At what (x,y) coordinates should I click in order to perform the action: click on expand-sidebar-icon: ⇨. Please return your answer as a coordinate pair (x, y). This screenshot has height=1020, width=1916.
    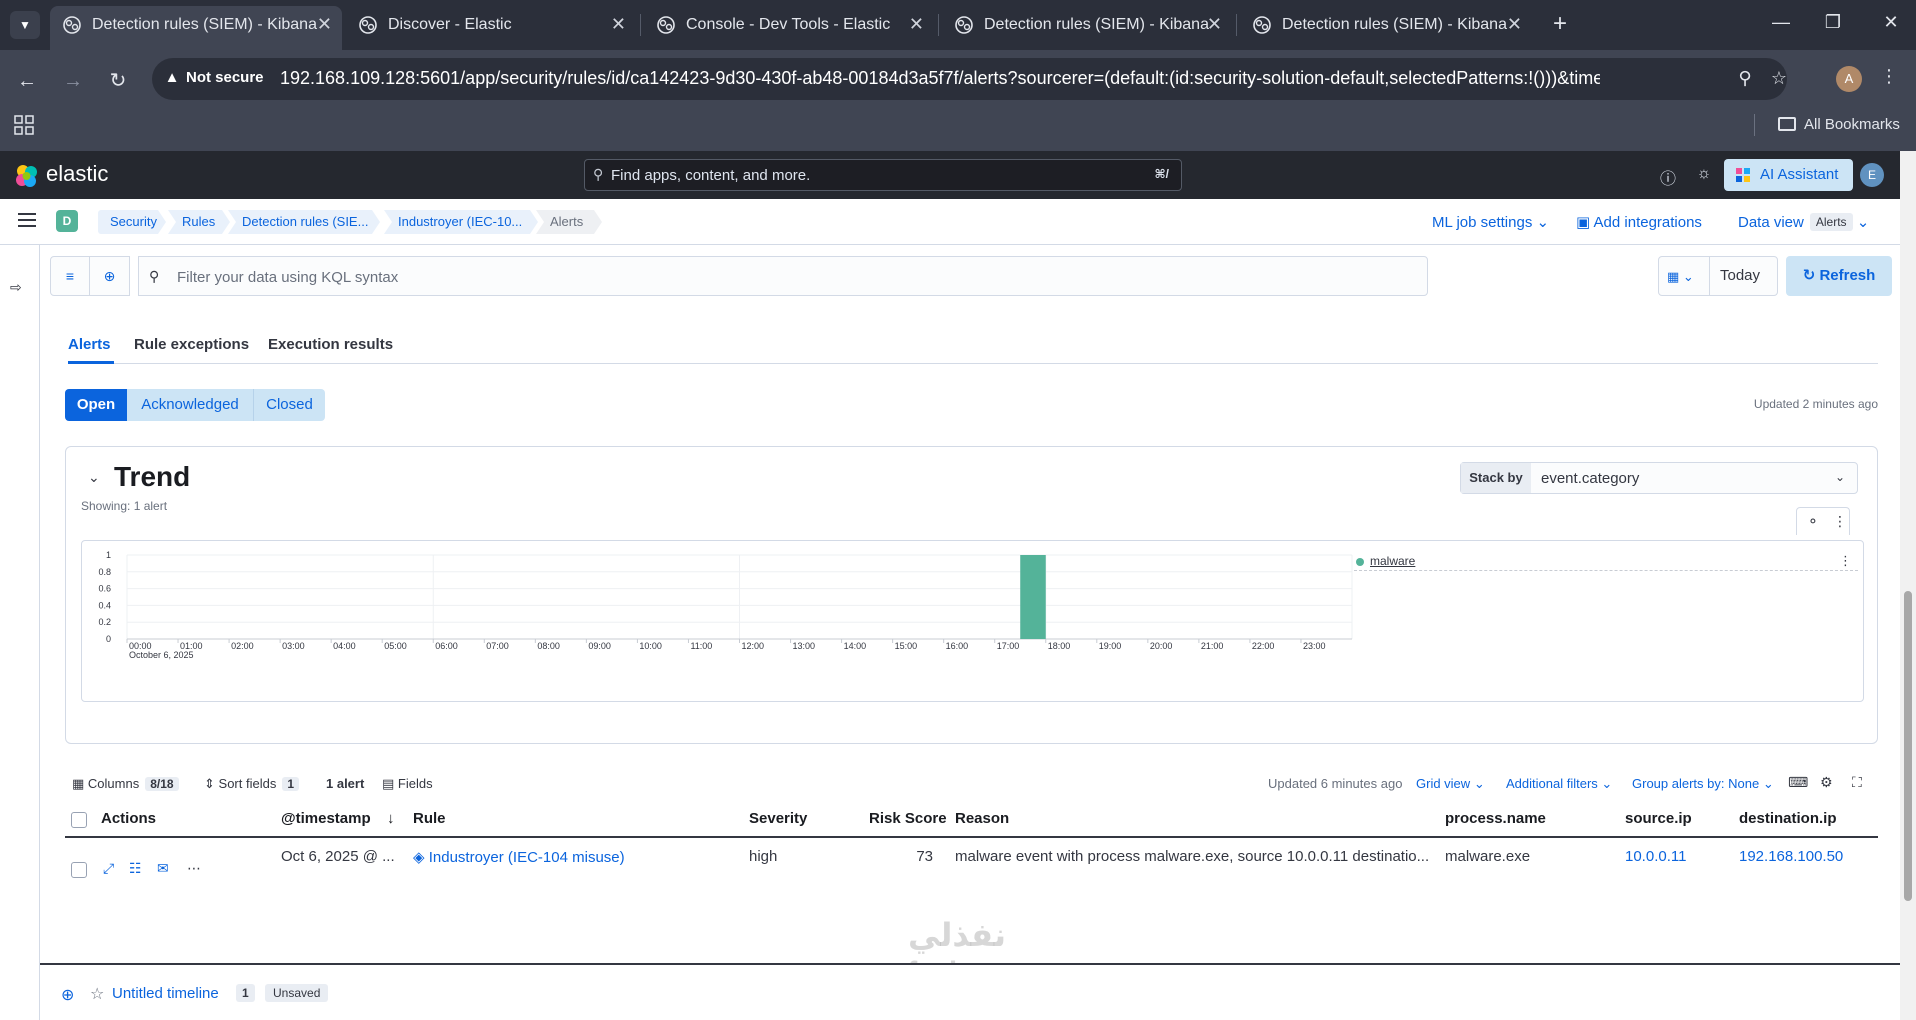
    Looking at the image, I should click on (16, 287).